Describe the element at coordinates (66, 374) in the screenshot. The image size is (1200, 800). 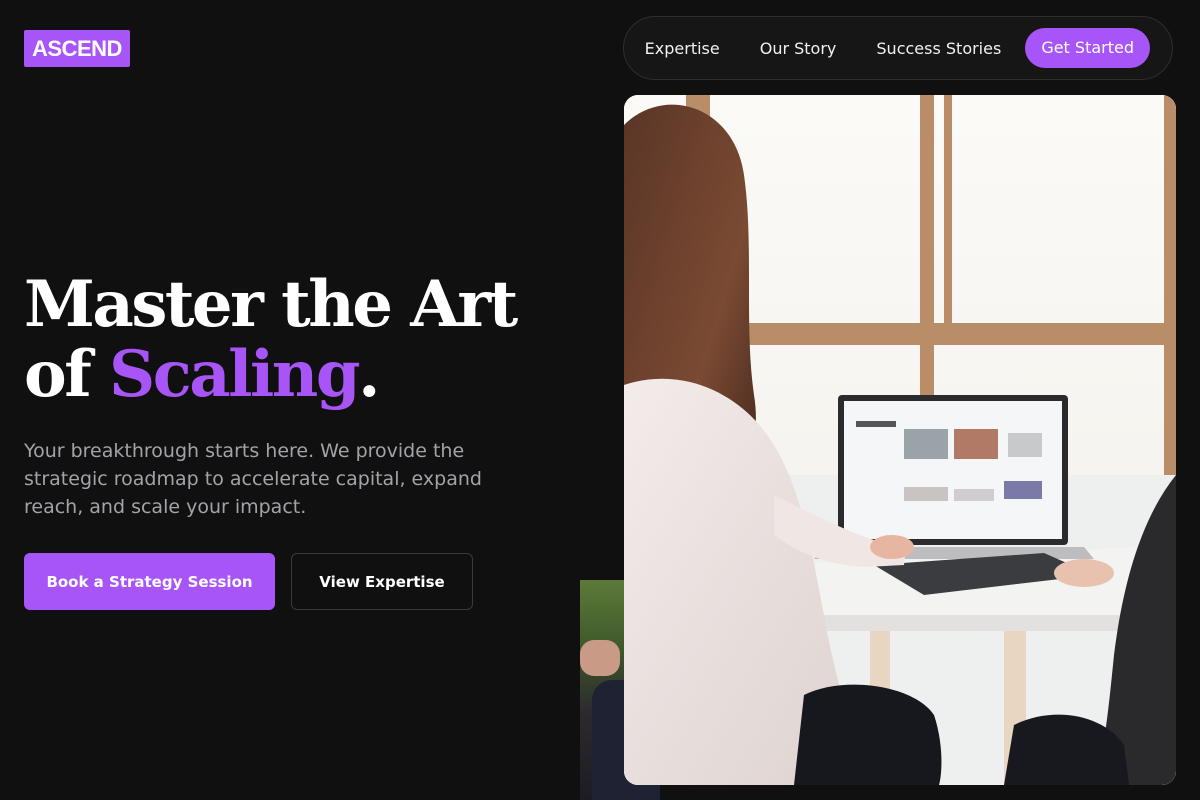
I see `headline-line-2-prefix: of` at that location.